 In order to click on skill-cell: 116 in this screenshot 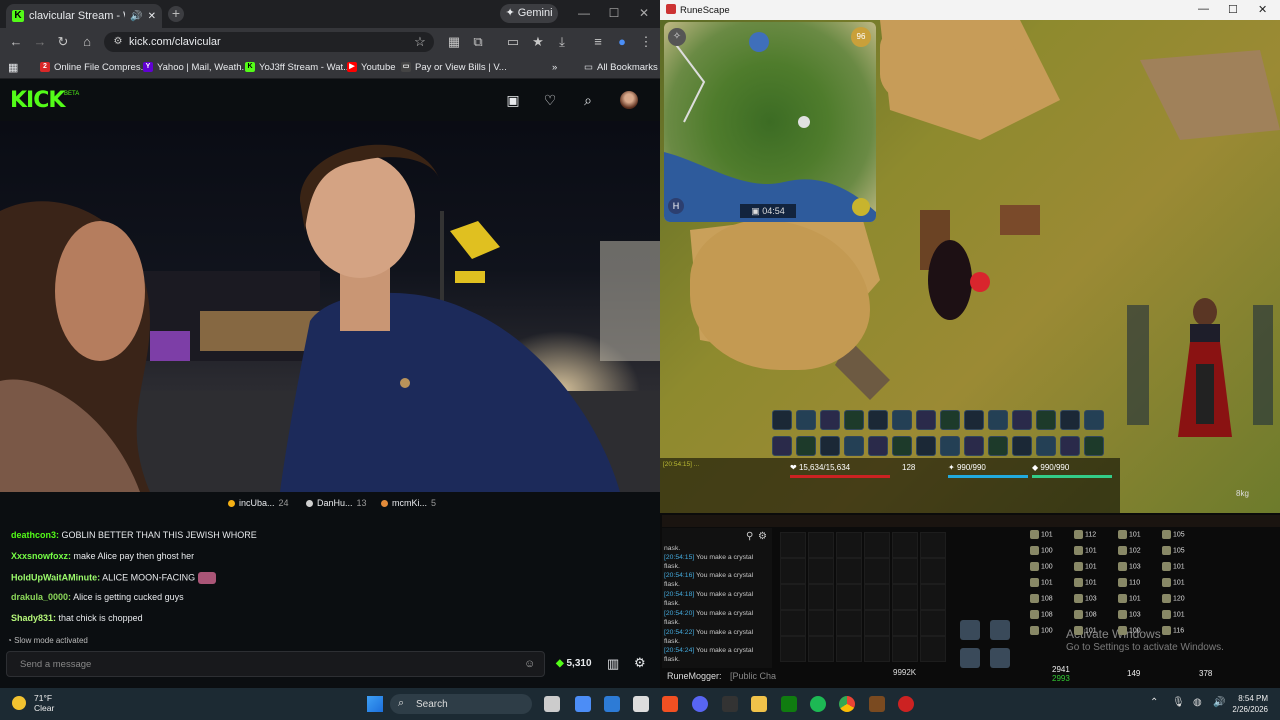, I will do `click(1182, 634)`.